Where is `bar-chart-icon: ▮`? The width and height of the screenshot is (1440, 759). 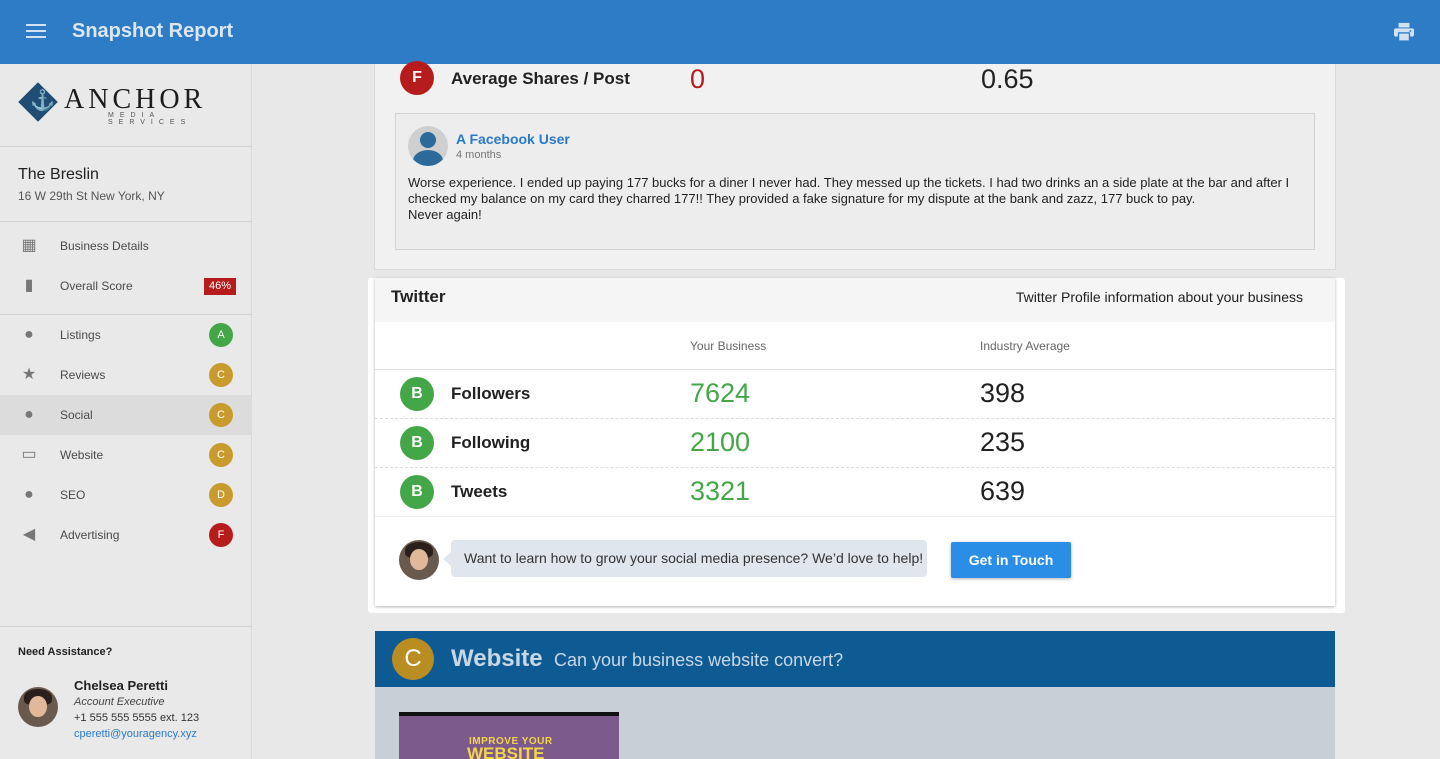 bar-chart-icon: ▮ is located at coordinates (29, 285).